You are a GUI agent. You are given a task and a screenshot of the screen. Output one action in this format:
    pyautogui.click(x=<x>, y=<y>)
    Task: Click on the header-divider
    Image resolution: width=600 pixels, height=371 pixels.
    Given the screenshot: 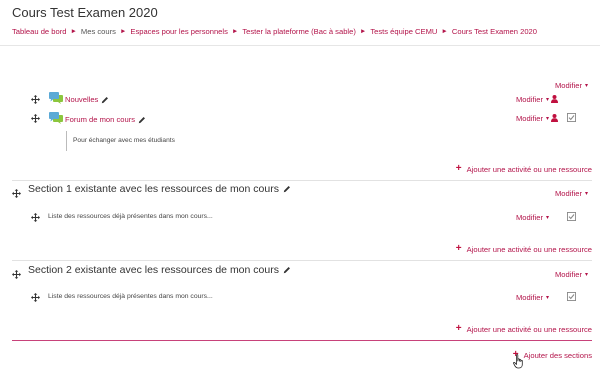 What is the action you would take?
    pyautogui.click(x=300, y=45)
    